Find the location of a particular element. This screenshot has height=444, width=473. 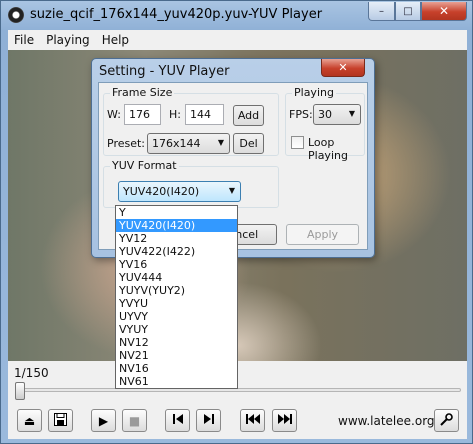

fast-forward-button is located at coordinates (284, 420).